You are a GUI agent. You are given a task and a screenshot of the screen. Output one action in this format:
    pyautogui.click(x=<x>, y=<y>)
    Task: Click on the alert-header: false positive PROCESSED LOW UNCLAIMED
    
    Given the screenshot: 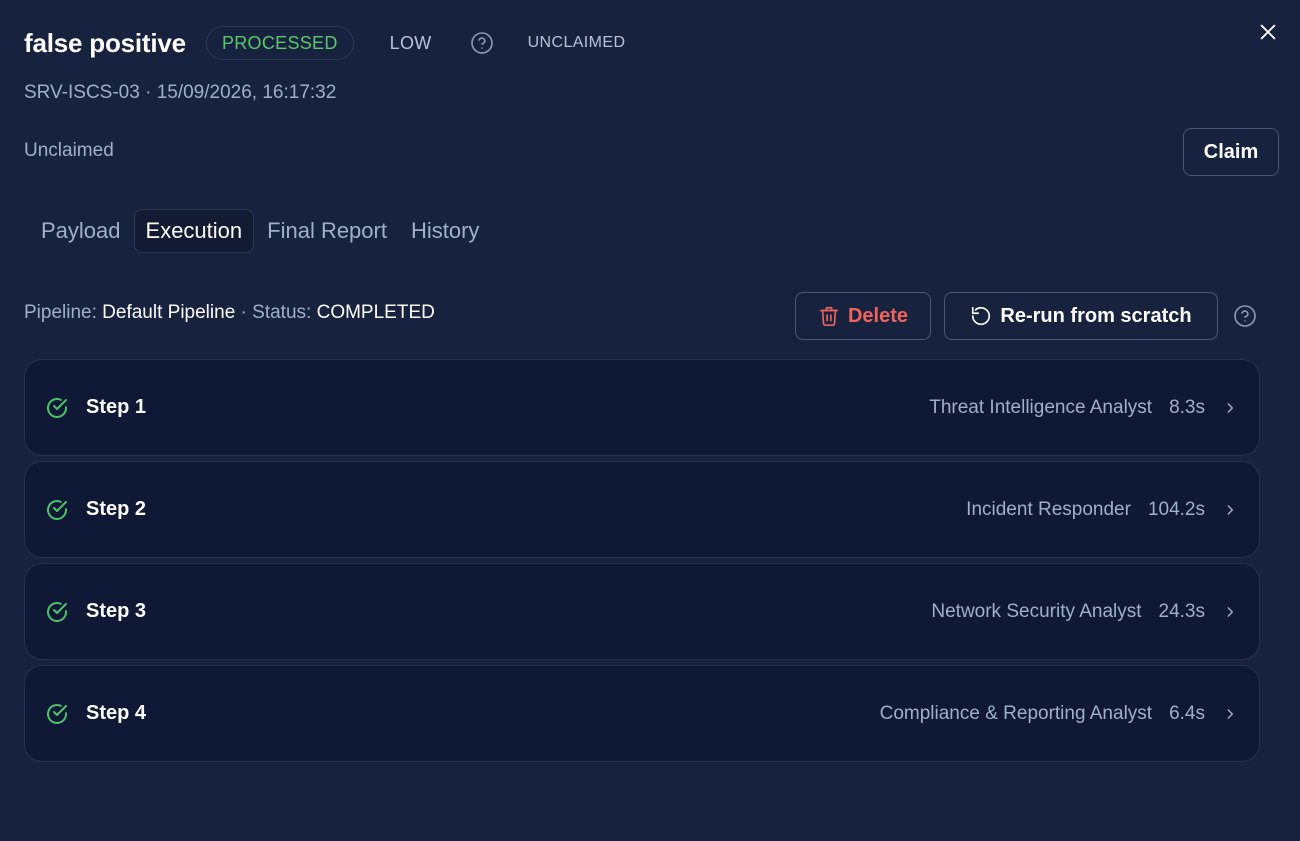 What is the action you would take?
    pyautogui.click(x=324, y=43)
    